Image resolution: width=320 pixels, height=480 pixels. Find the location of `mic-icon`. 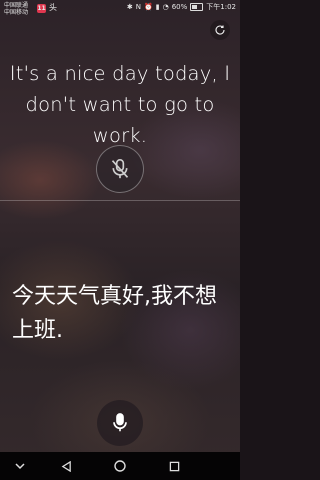

mic-icon is located at coordinates (120, 422).